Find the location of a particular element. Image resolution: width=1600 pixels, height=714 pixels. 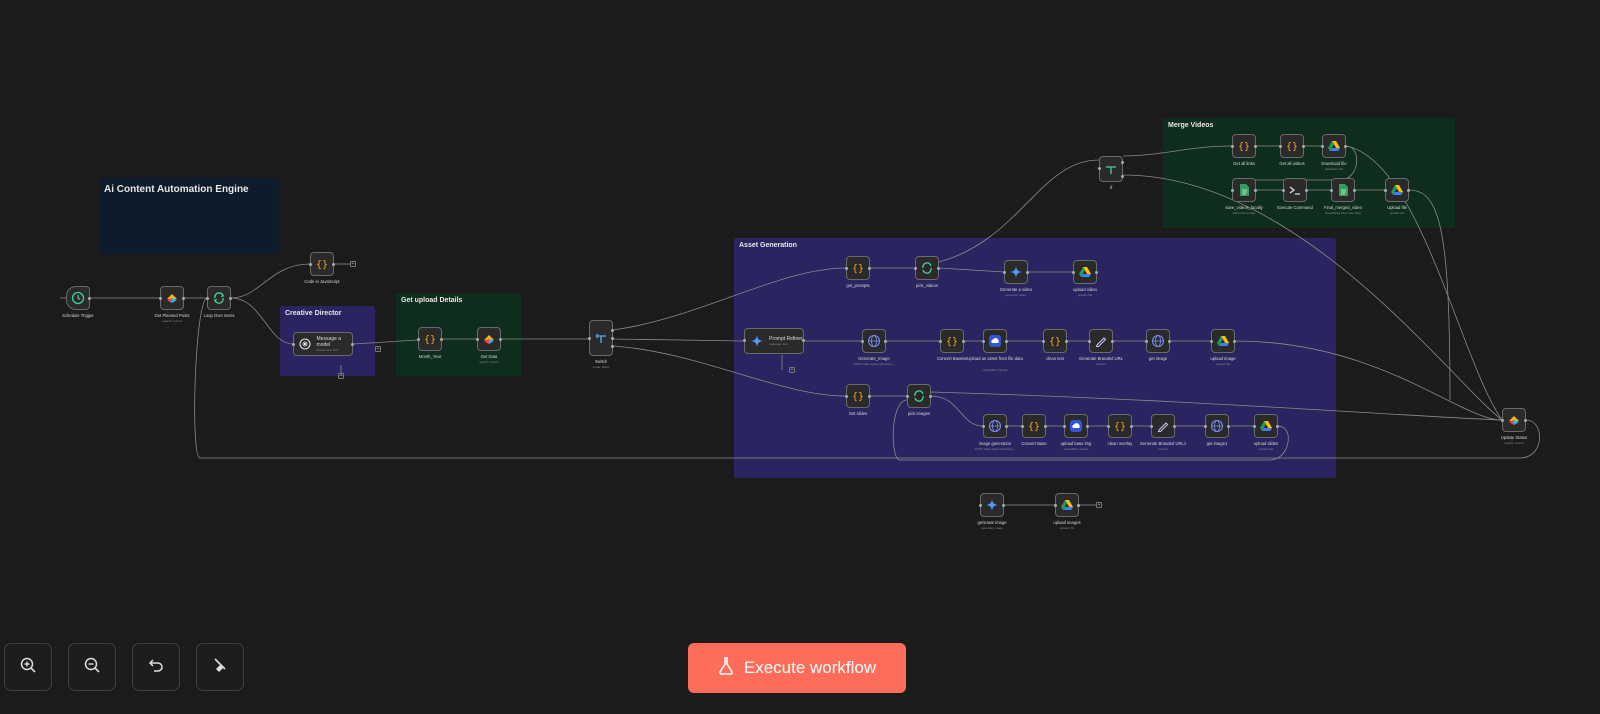

node-generate-image-standalone: generate image generate: image is located at coordinates (992, 511).